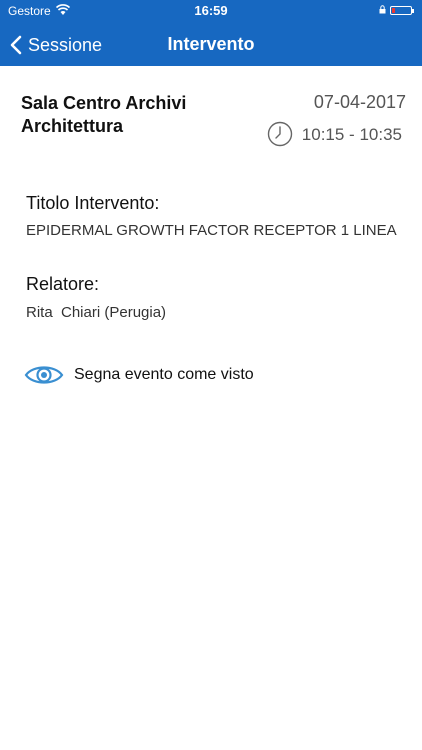 This screenshot has height=750, width=422. Describe the element at coordinates (351, 134) in the screenshot. I see `event-time: 10:15 - 10:35` at that location.